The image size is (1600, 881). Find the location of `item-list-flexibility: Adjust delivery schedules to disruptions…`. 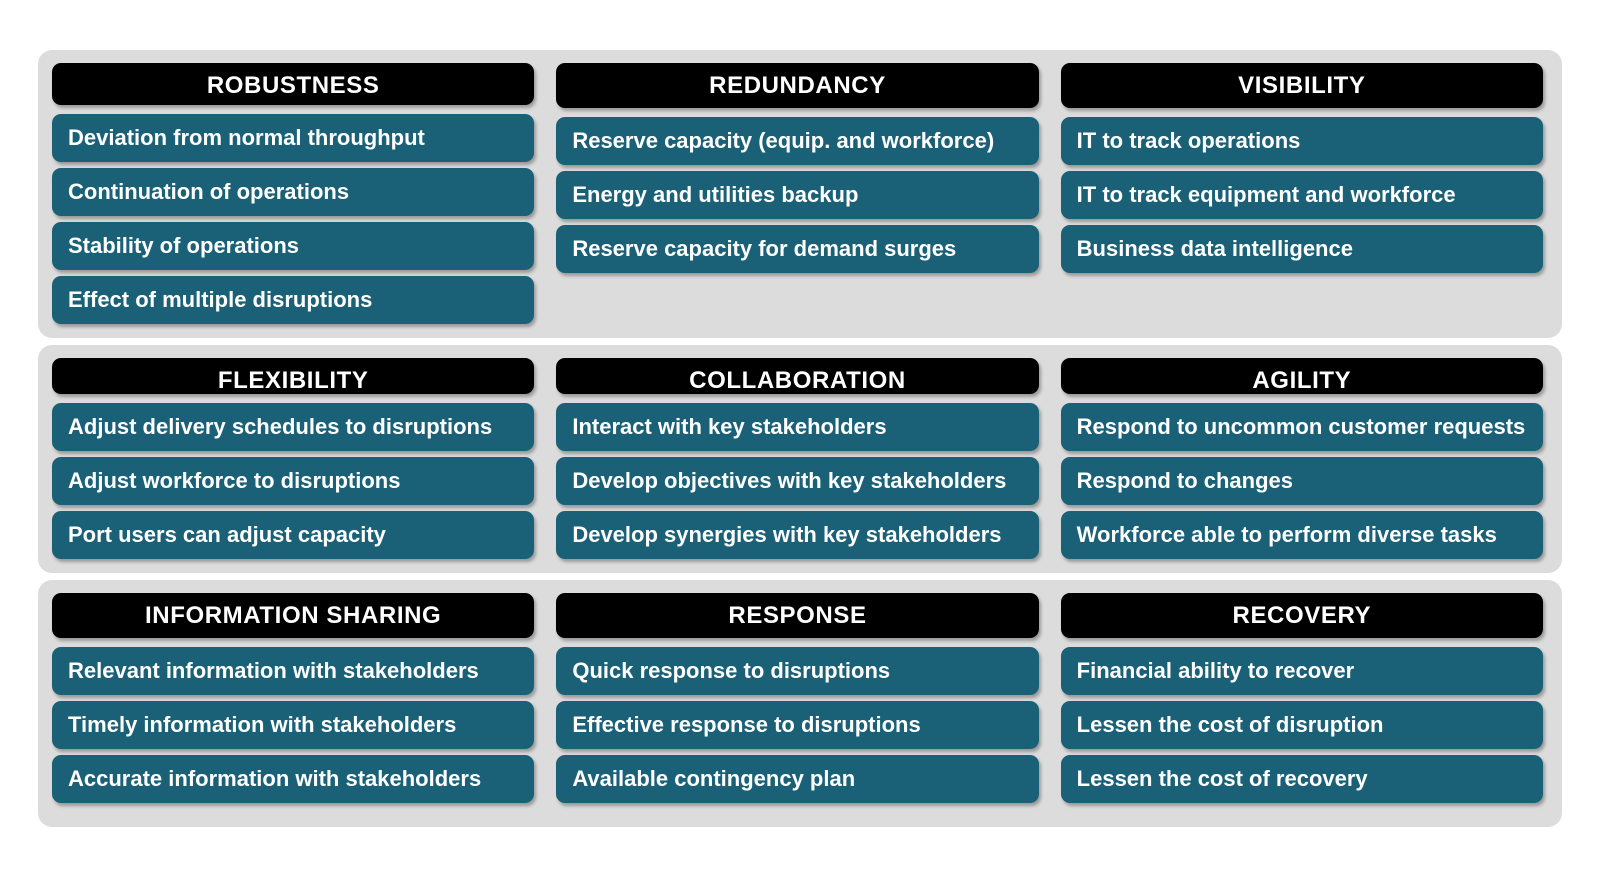

item-list-flexibility: Adjust delivery schedules to disruptions… is located at coordinates (293, 481).